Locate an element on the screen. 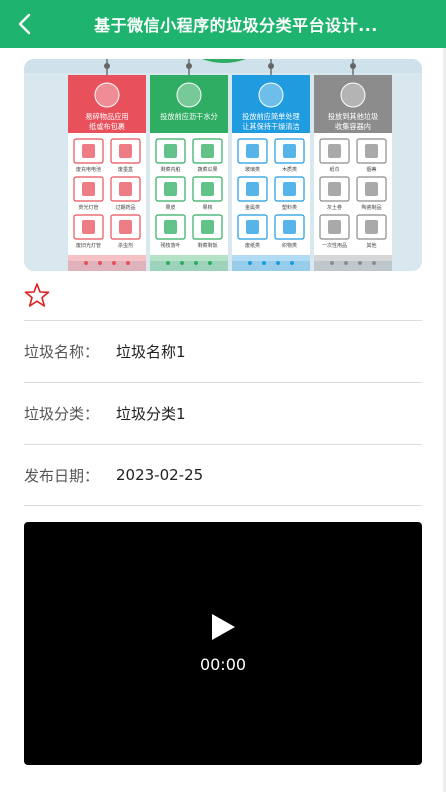  bin-item-label: 蔬菜瓜果 is located at coordinates (207, 169).